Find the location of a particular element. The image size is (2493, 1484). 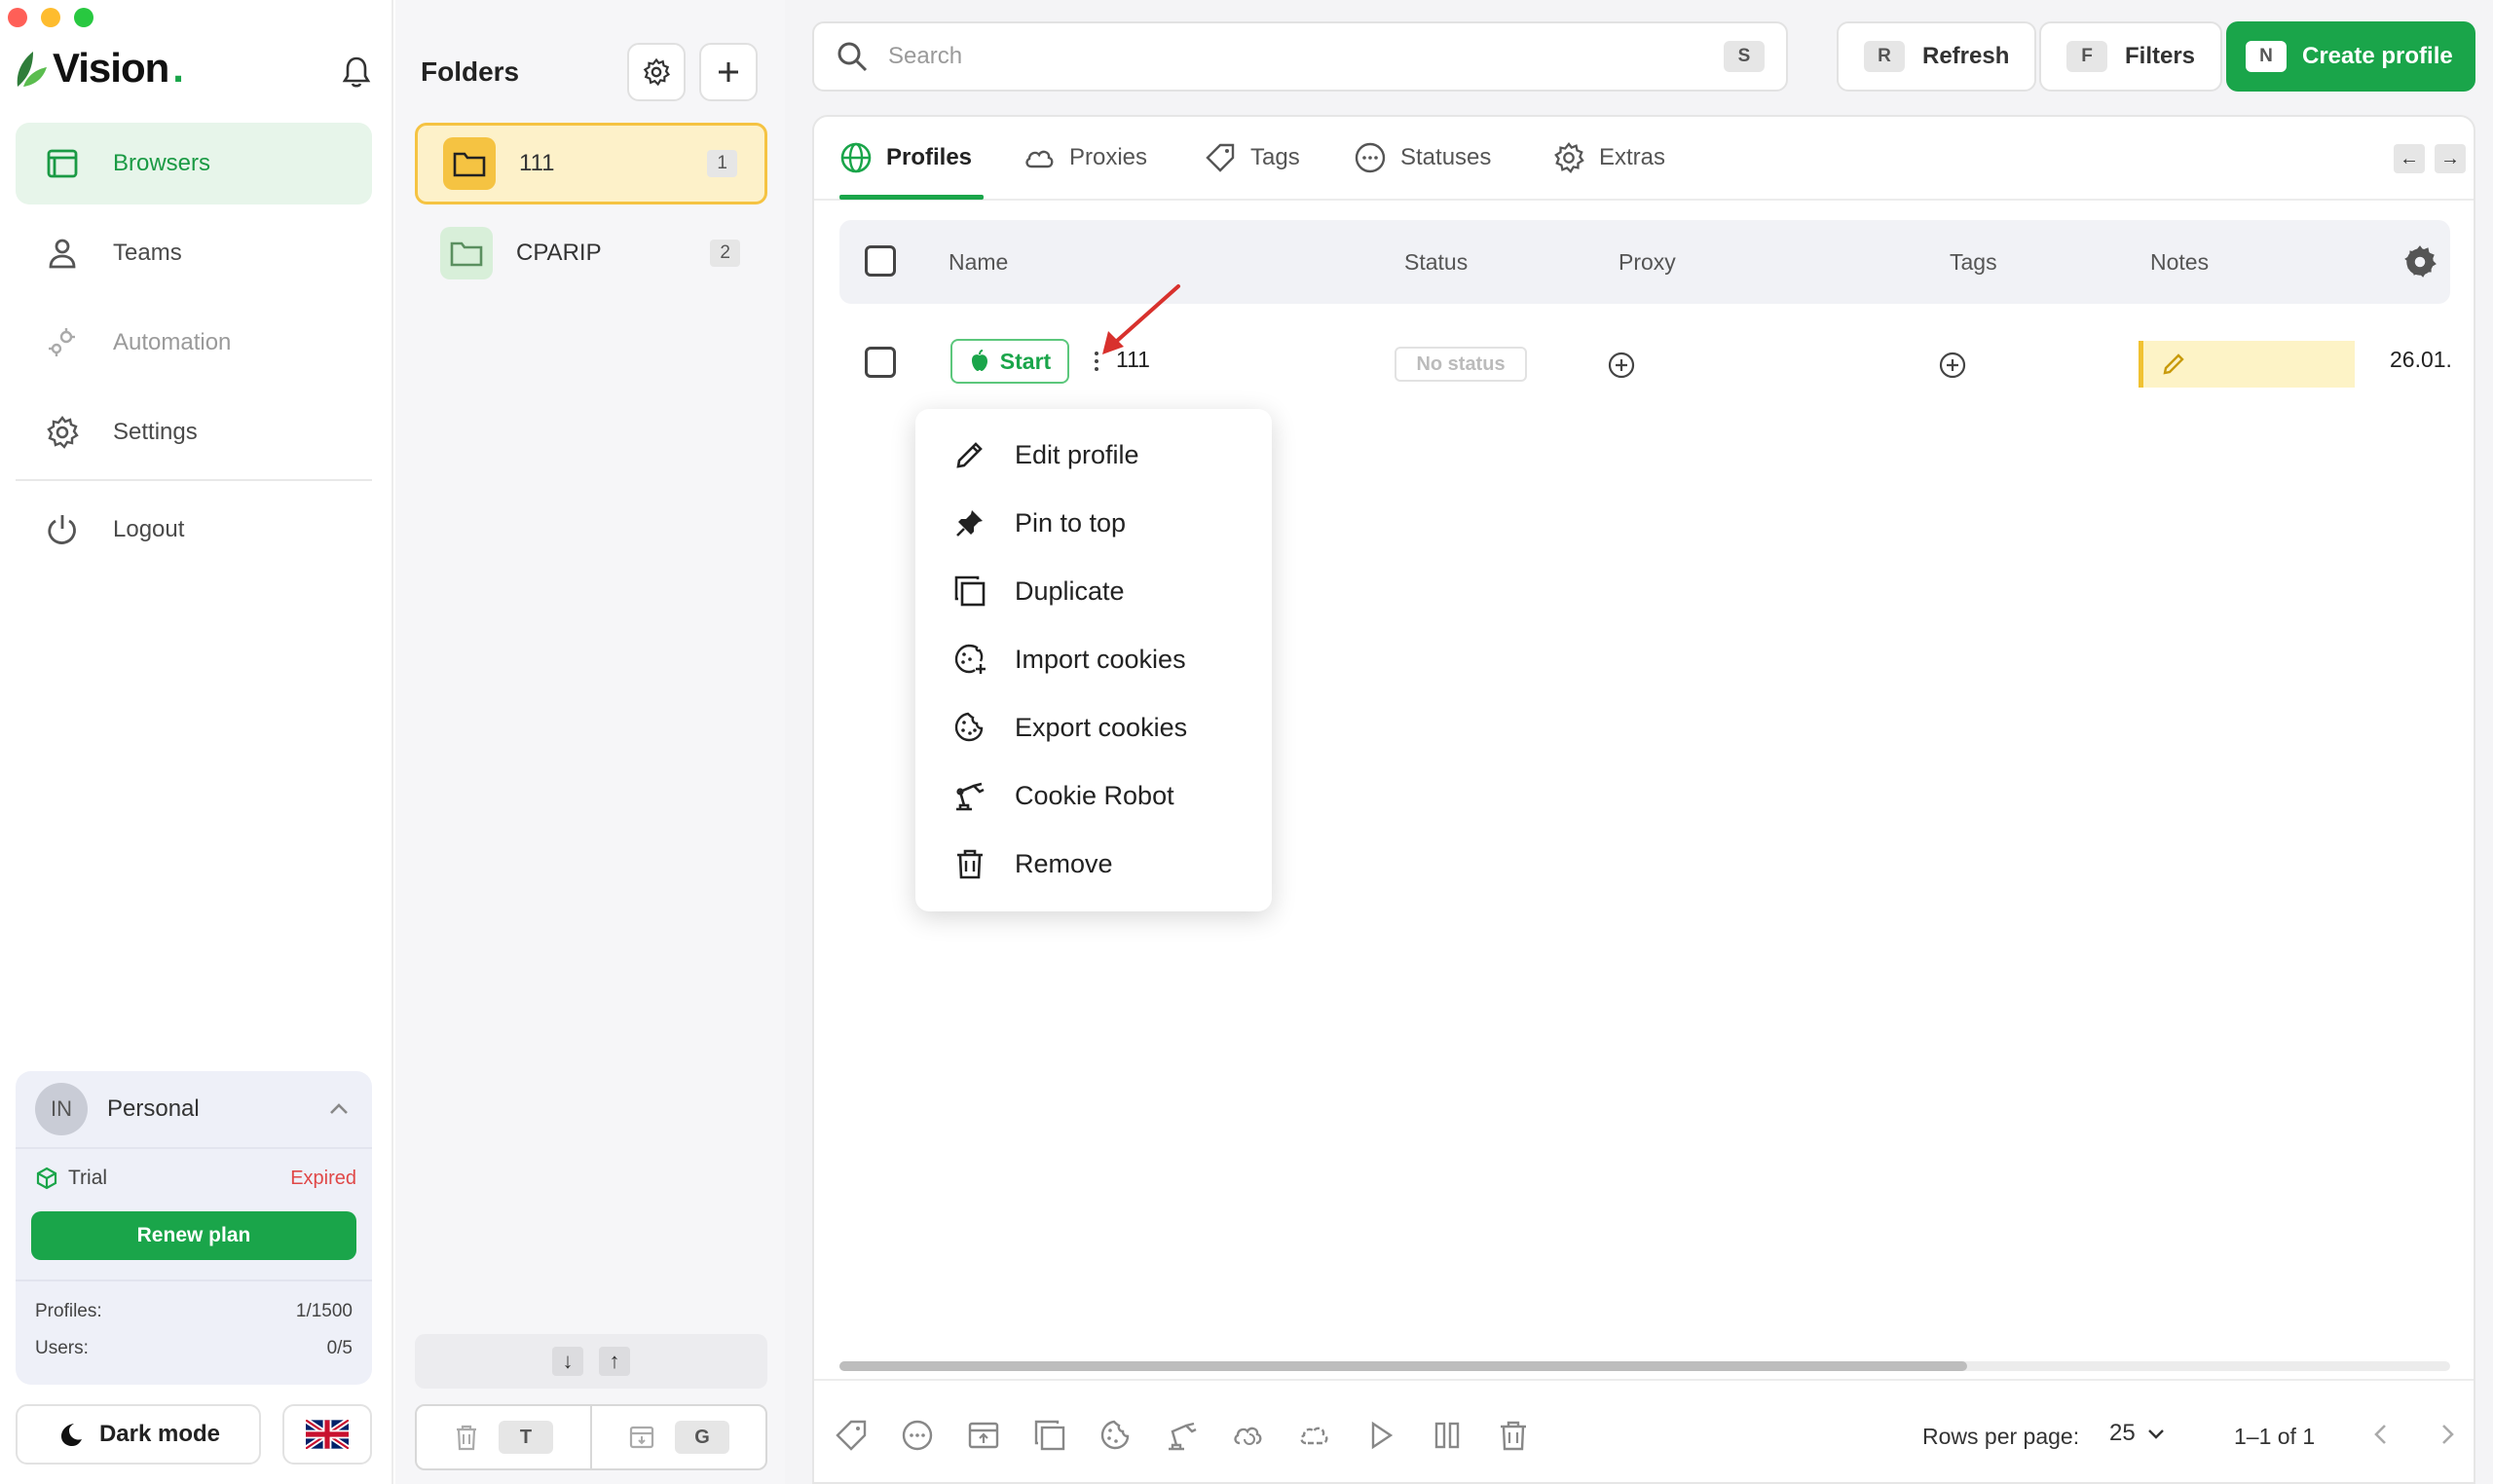

apple-icon is located at coordinates (979, 360).